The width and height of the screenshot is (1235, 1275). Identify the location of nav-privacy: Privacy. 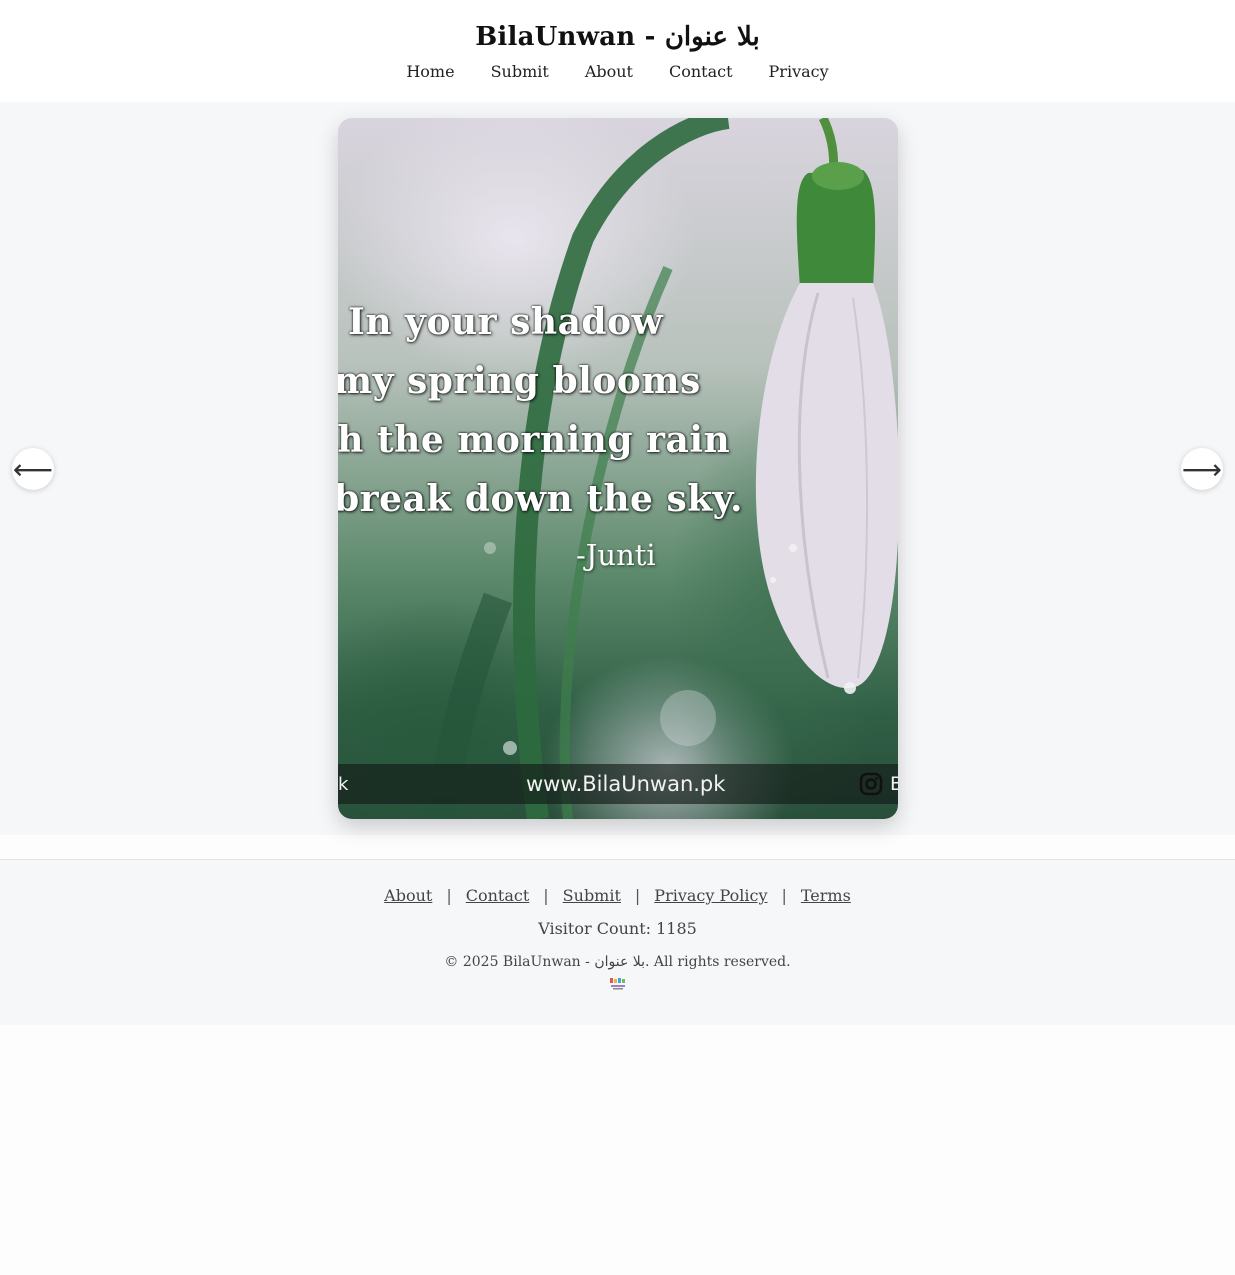
(799, 71).